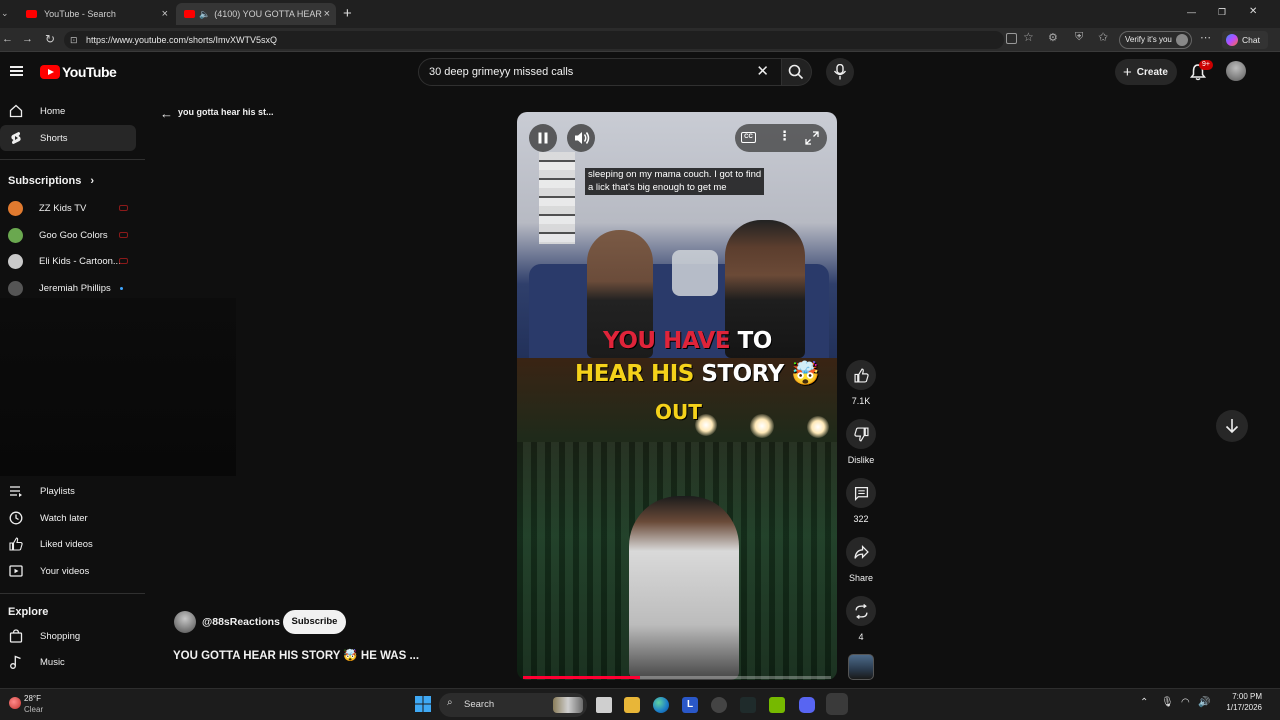 This screenshot has height=720, width=1280. I want to click on split-screen-icon, so click(1011, 38).